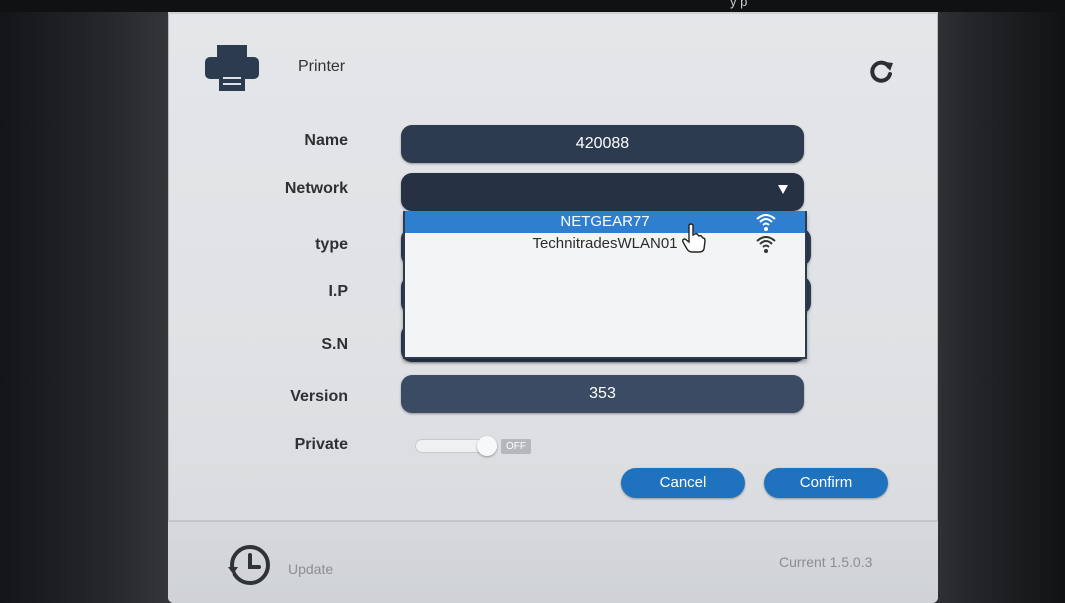 This screenshot has width=1065, height=603. I want to click on network-option-netgear77: NETGEAR77, so click(605, 222).